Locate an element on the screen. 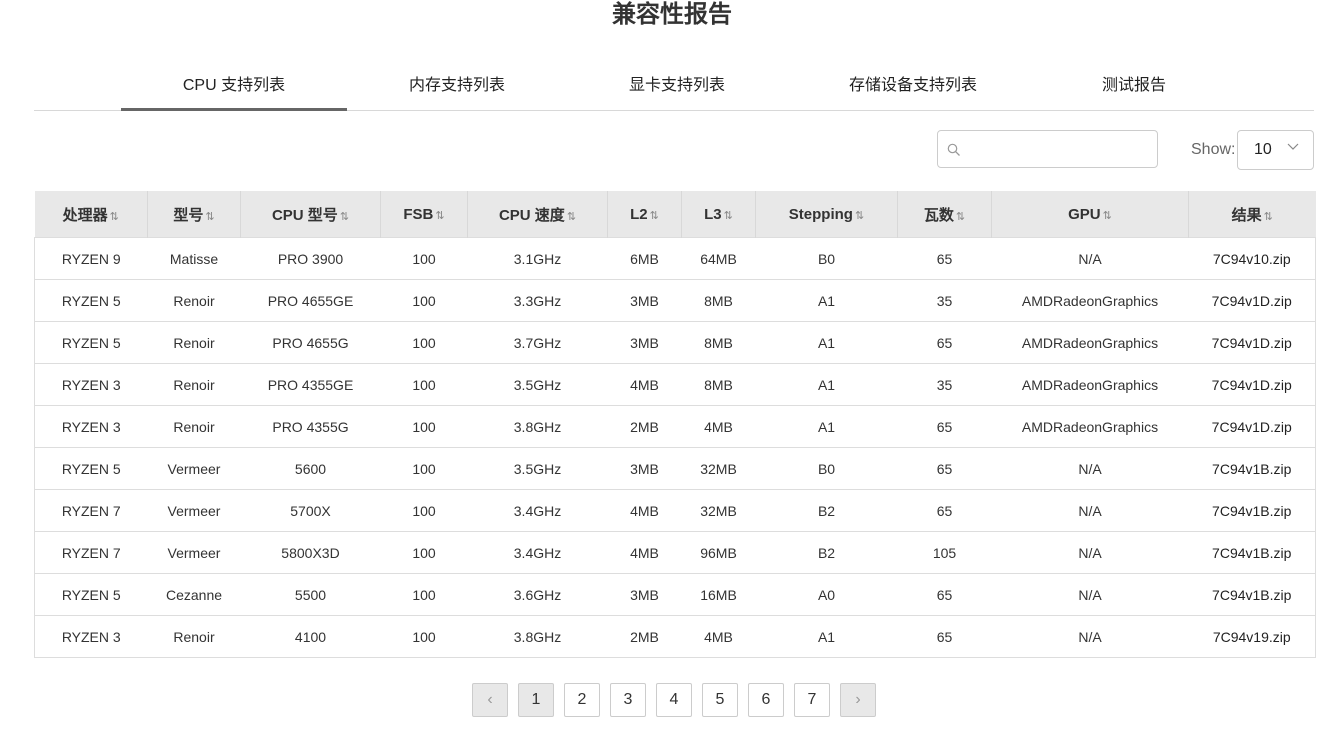 This screenshot has height=738, width=1344. page-button-7: 7 is located at coordinates (812, 700).